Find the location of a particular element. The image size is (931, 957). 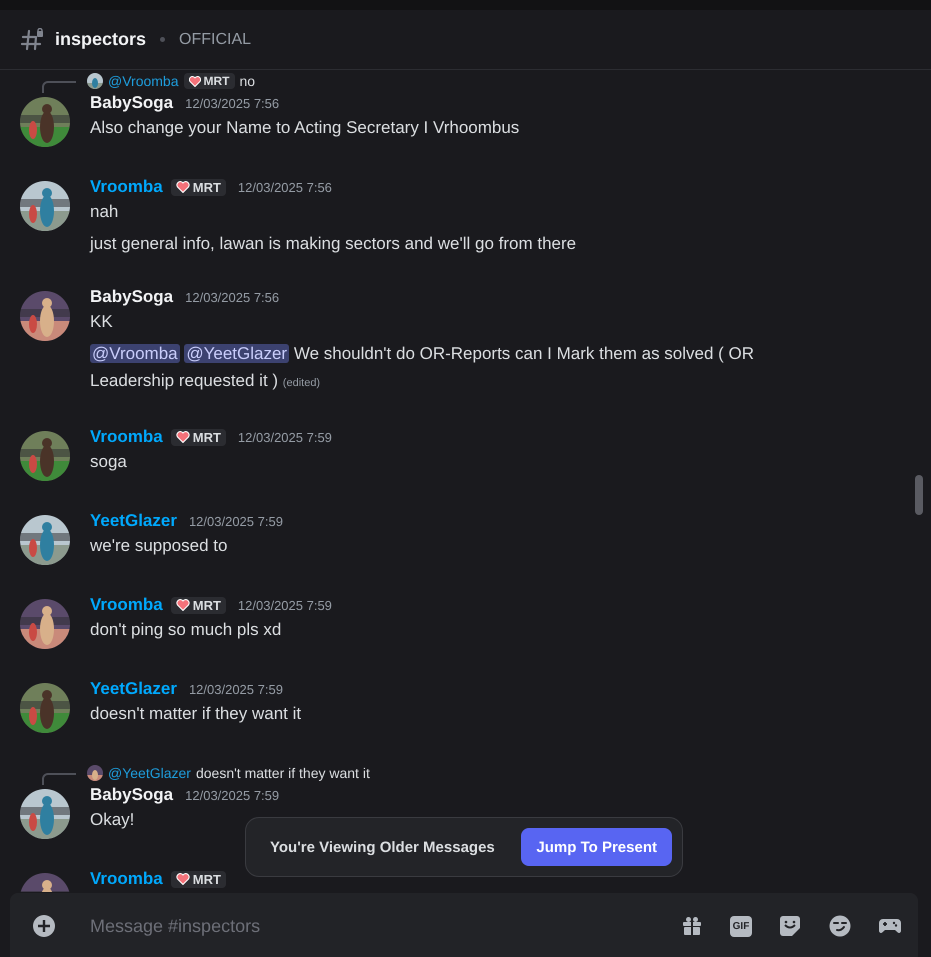

reply-text: doesn't matter if they want it is located at coordinates (283, 773).